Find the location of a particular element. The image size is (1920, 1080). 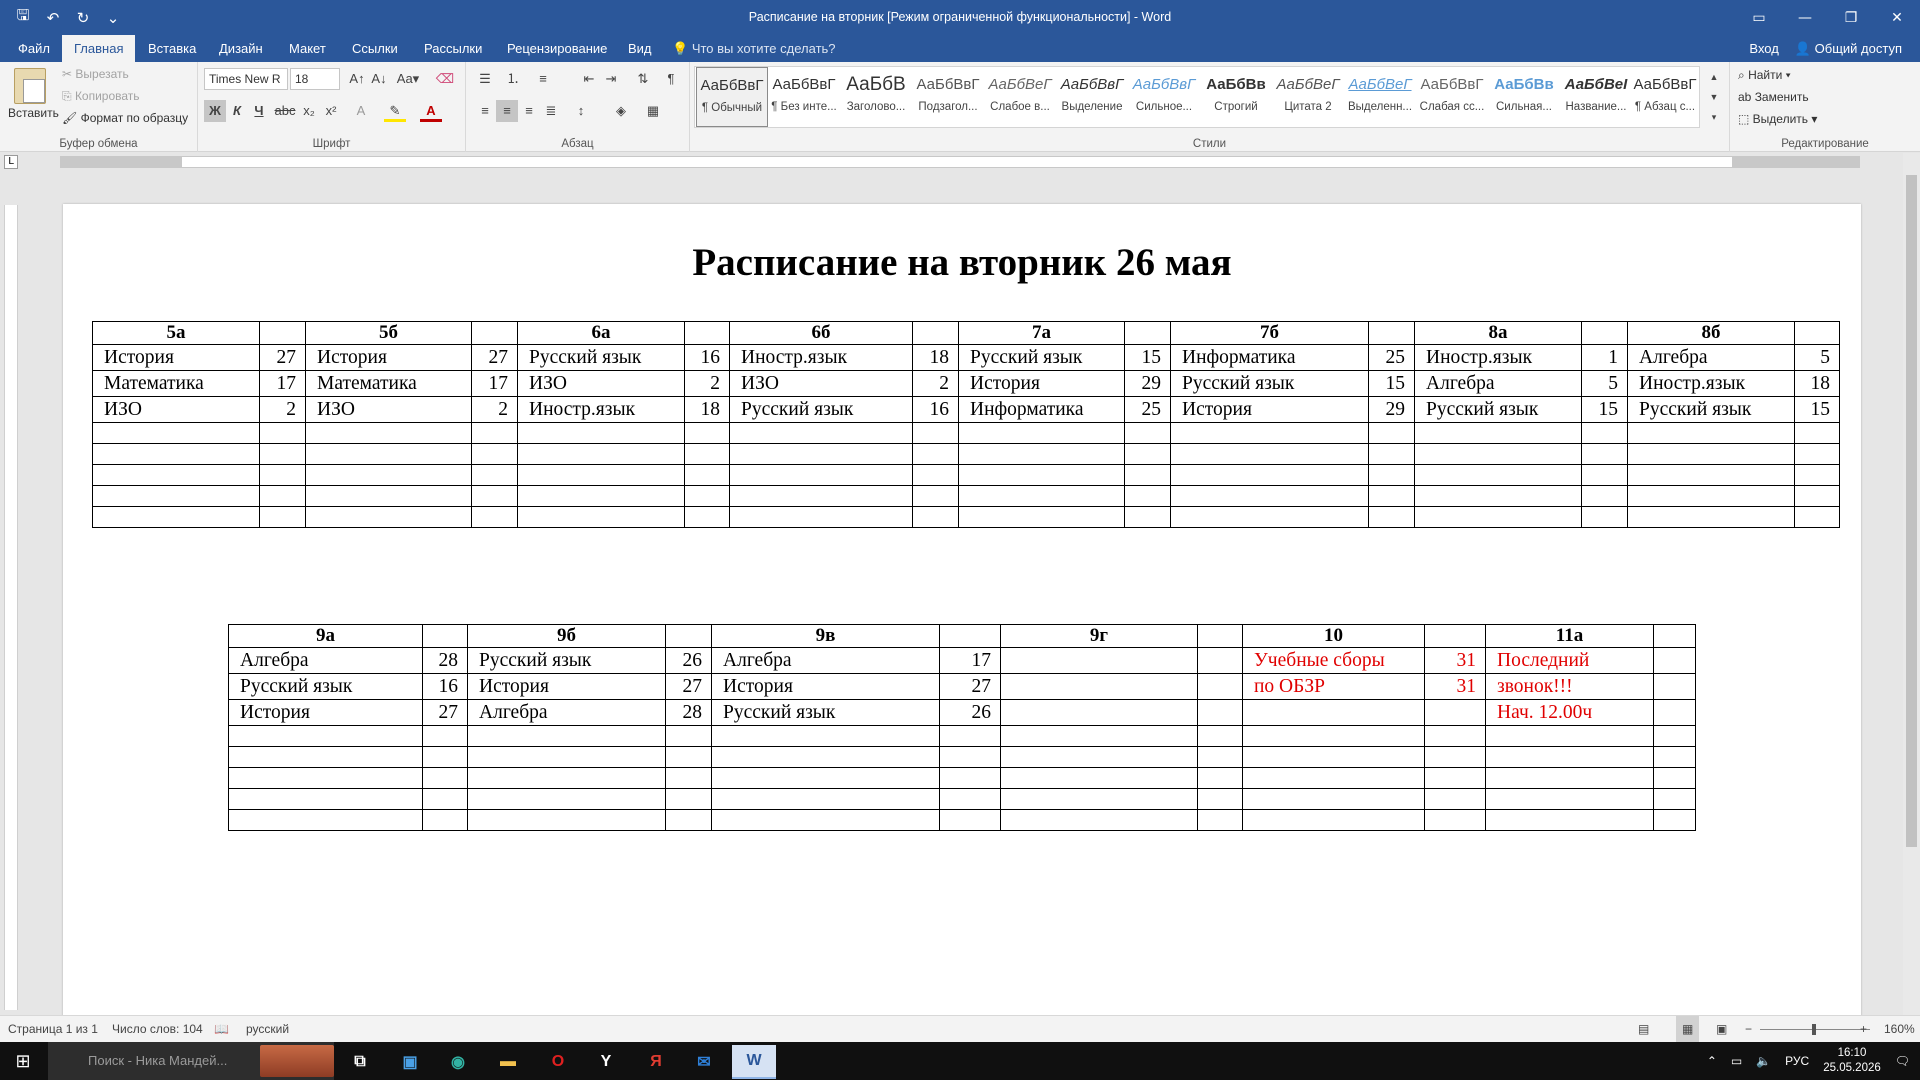

horizontal-ruler: L is located at coordinates (960, 162).